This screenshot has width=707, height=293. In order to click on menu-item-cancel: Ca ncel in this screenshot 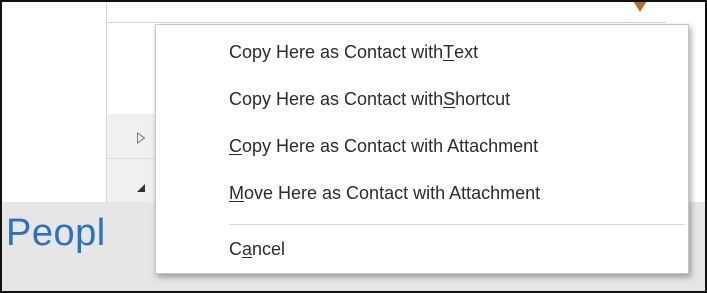, I will do `click(422, 249)`.